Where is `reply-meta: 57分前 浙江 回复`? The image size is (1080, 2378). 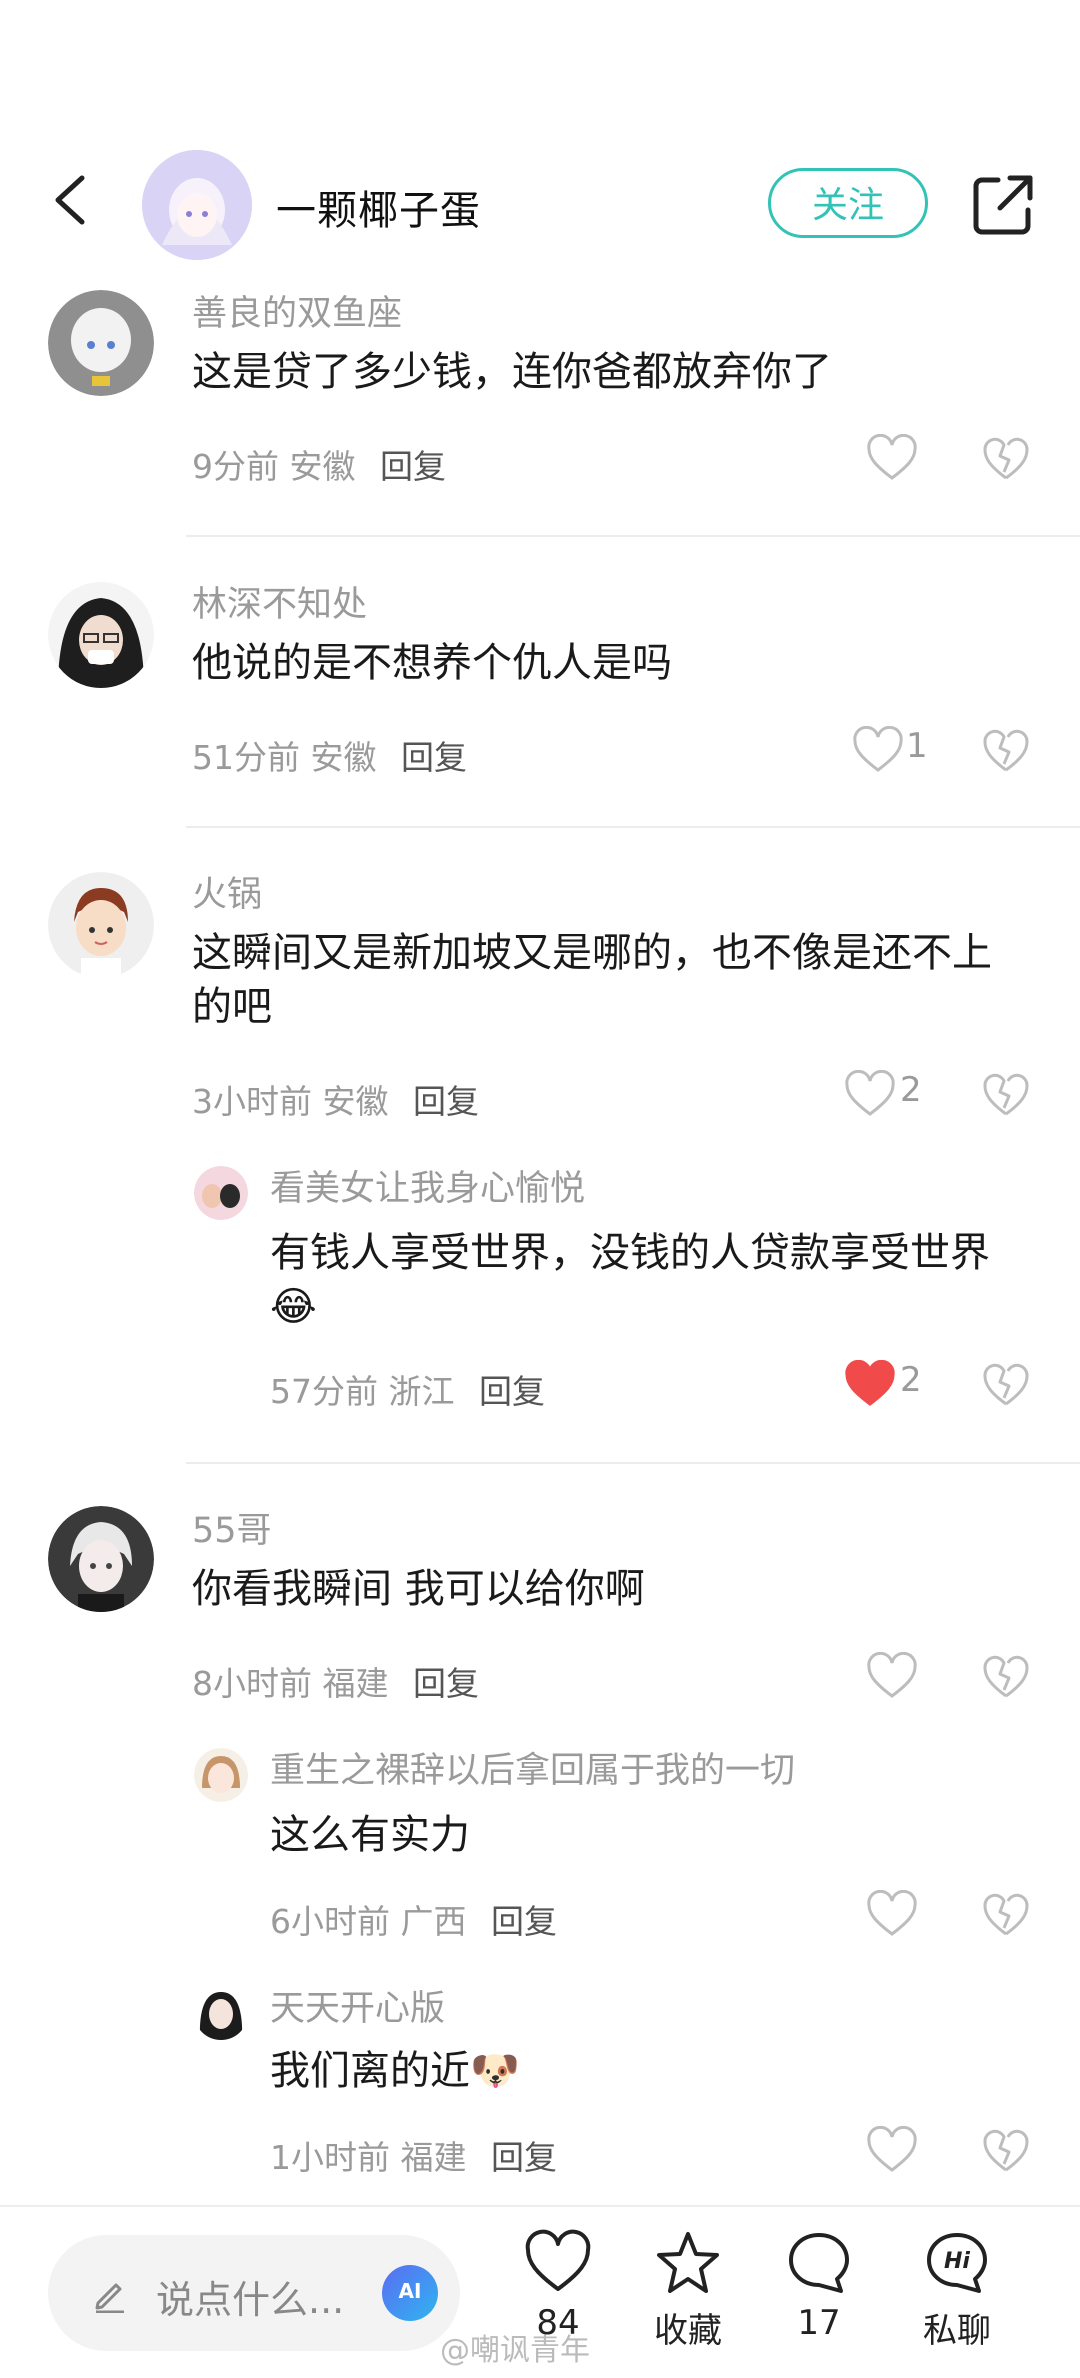 reply-meta: 57分前 浙江 回复 is located at coordinates (407, 1389).